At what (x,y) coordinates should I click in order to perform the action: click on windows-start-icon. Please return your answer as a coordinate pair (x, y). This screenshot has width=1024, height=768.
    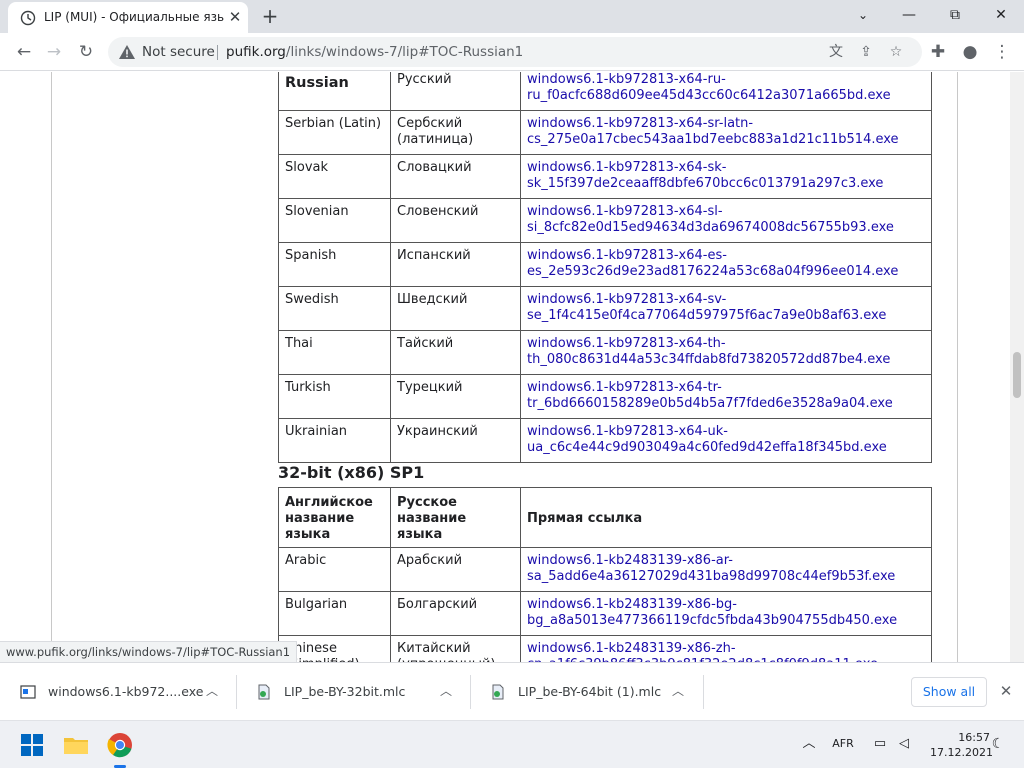
    Looking at the image, I should click on (32, 745).